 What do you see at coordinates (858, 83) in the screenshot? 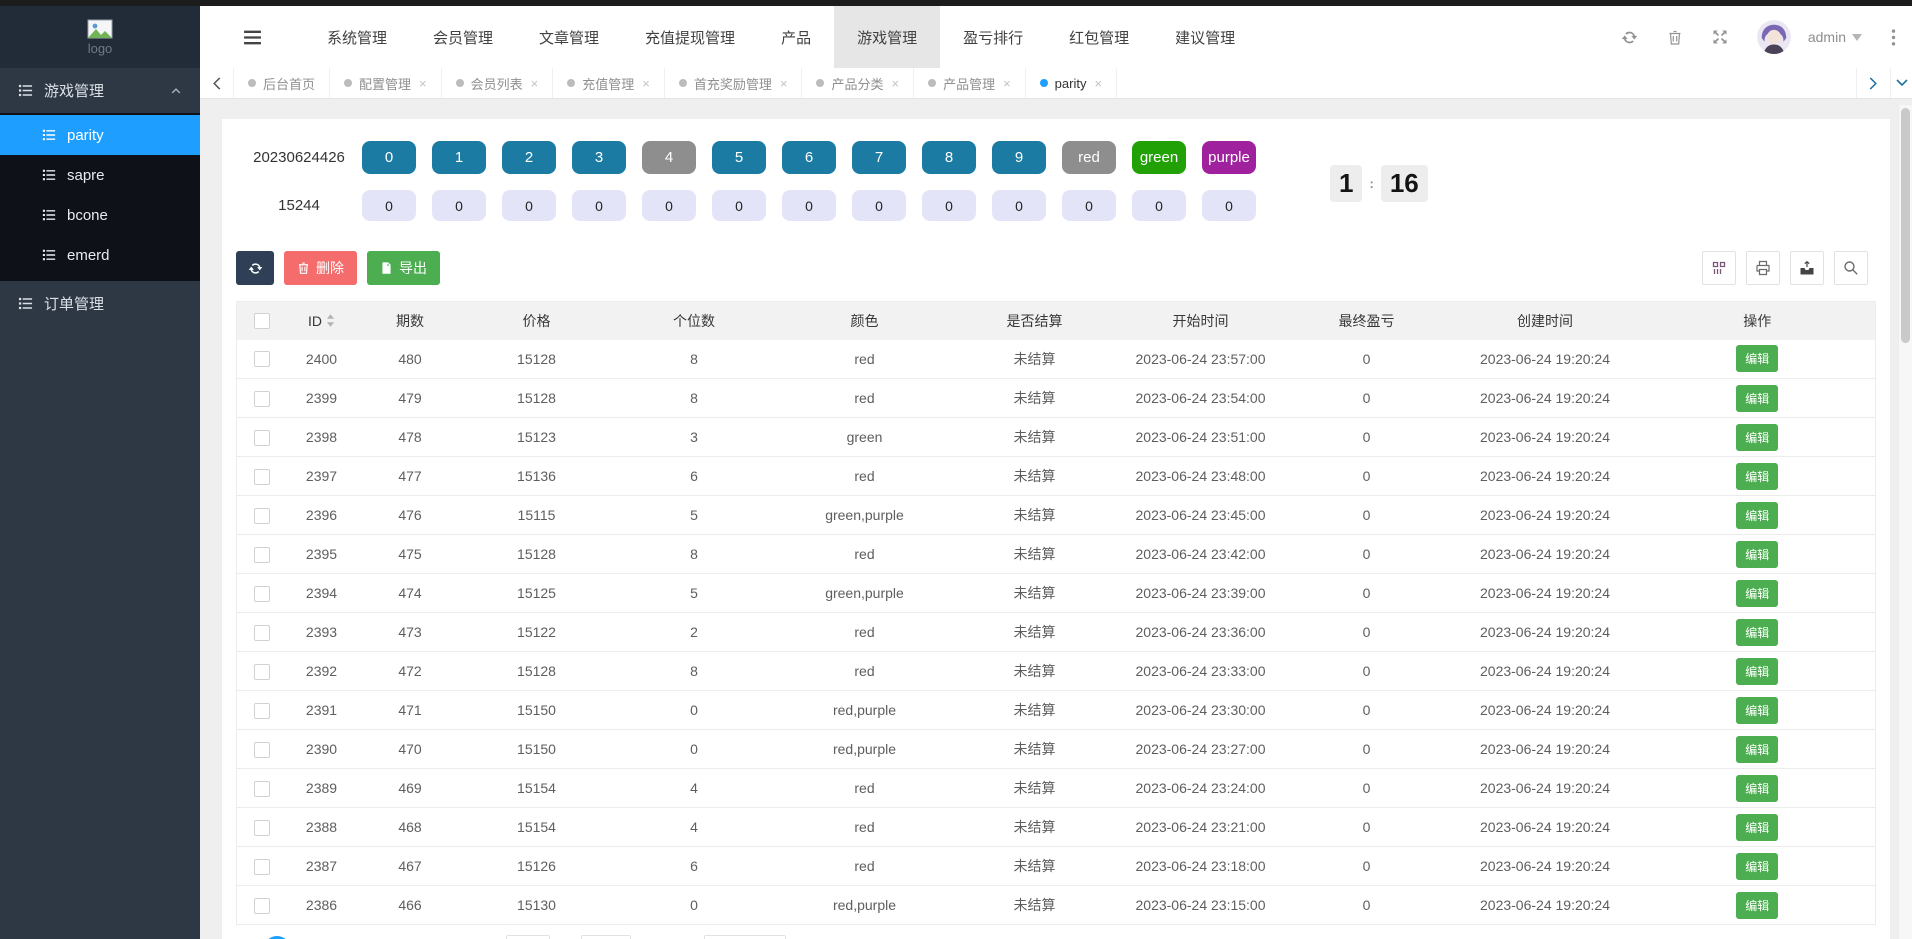
I see `tab: 产品分类 ×` at bounding box center [858, 83].